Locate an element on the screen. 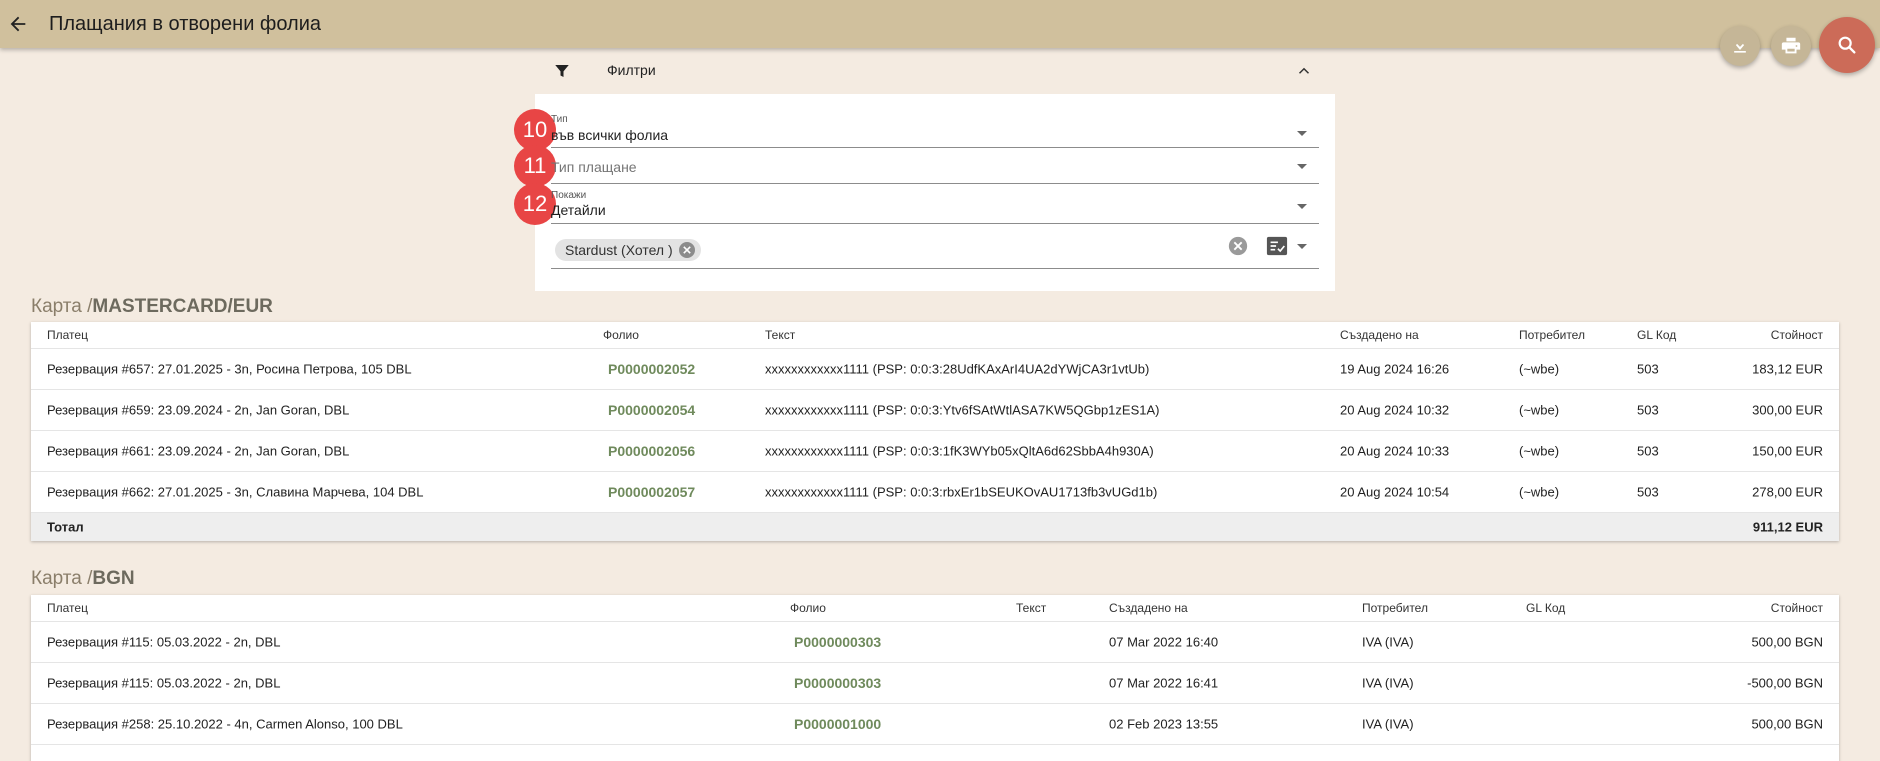 This screenshot has height=761, width=1880. chip-remove-button is located at coordinates (686, 250).